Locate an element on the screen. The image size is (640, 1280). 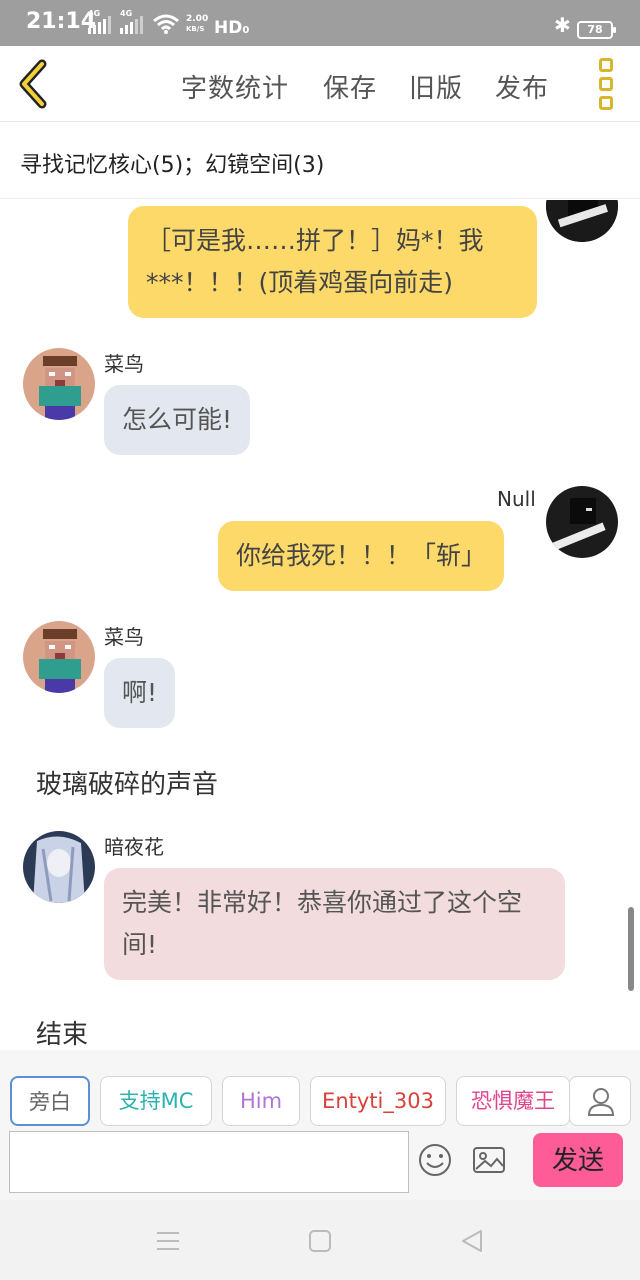
status-bar: 21:14 4G 4G 2.00 KB/S HD0 ✱ 78 is located at coordinates (320, 23).